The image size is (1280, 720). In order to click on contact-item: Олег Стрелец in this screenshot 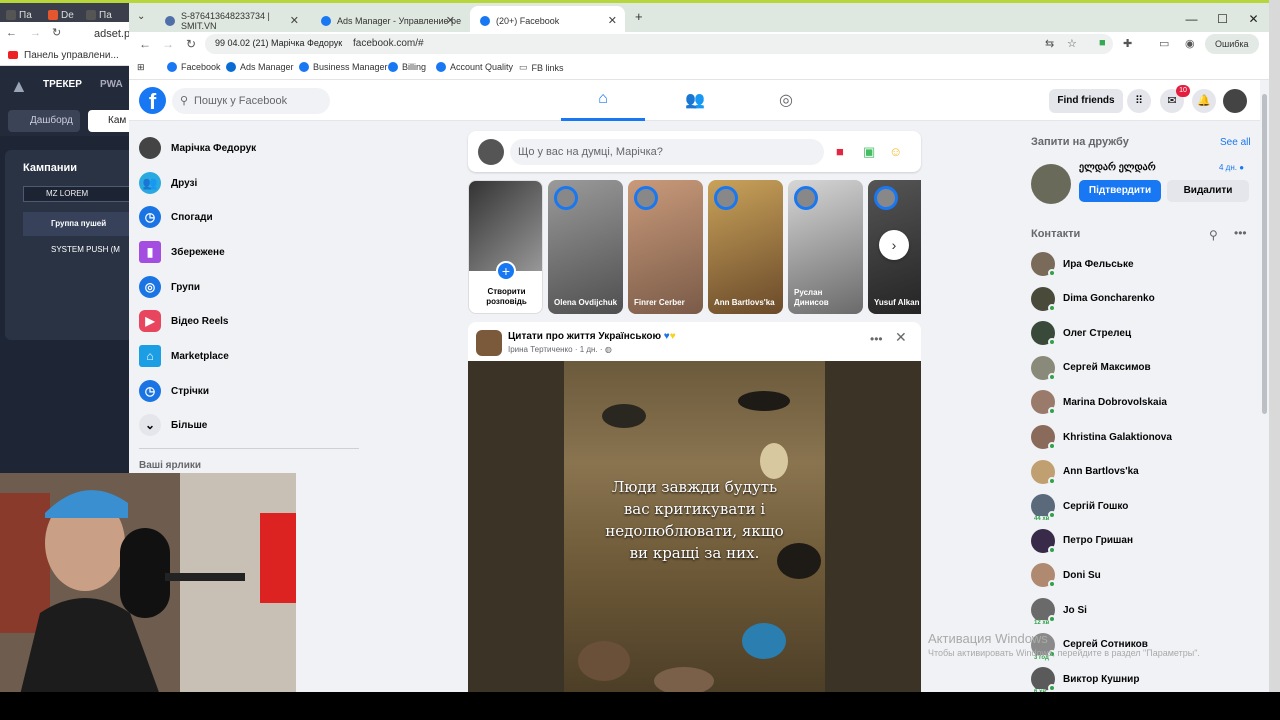, I will do `click(1081, 333)`.